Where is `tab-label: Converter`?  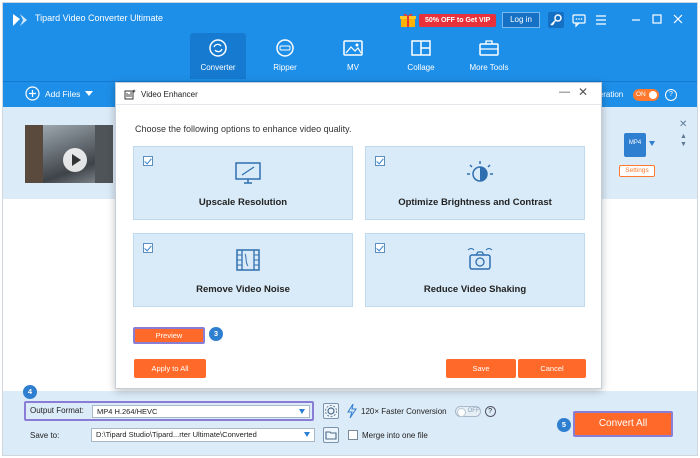 tab-label: Converter is located at coordinates (218, 67).